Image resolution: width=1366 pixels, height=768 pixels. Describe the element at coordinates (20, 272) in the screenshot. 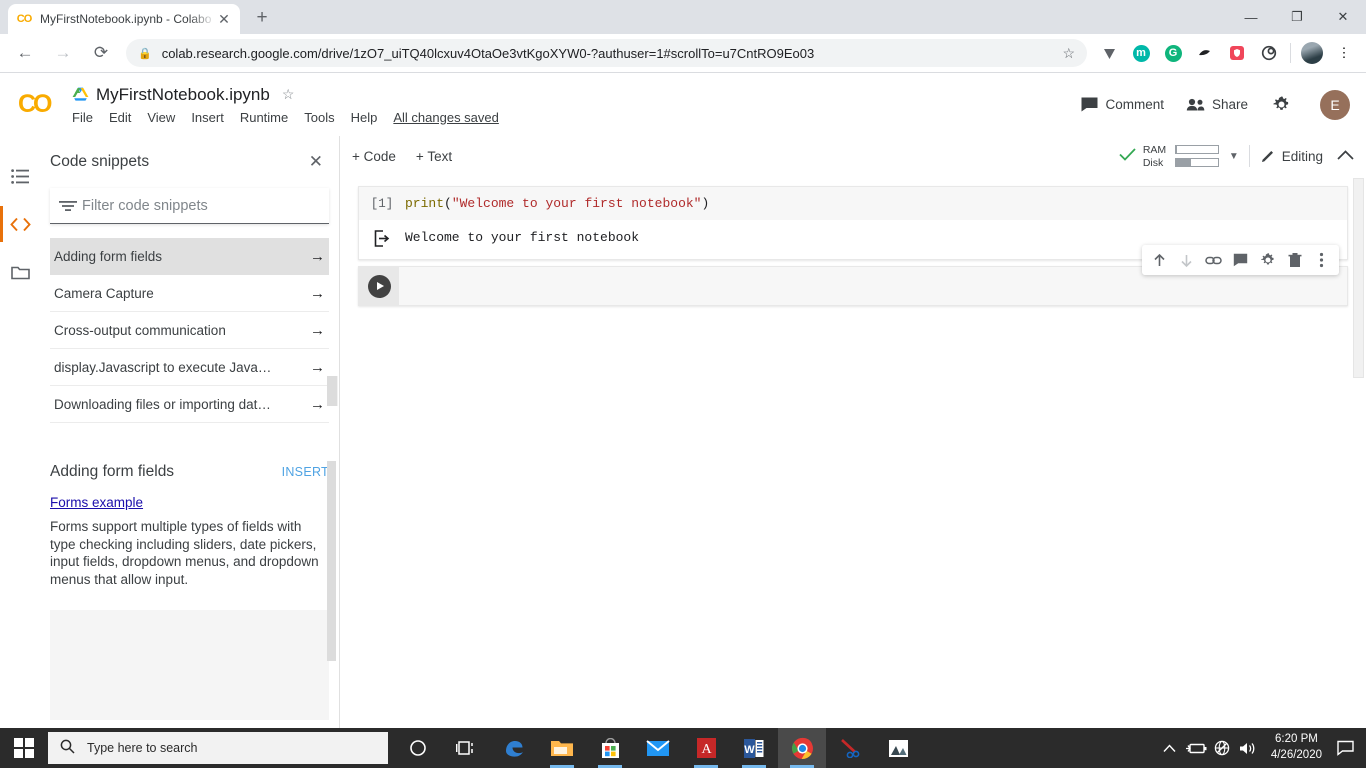

I see `files-icon` at that location.